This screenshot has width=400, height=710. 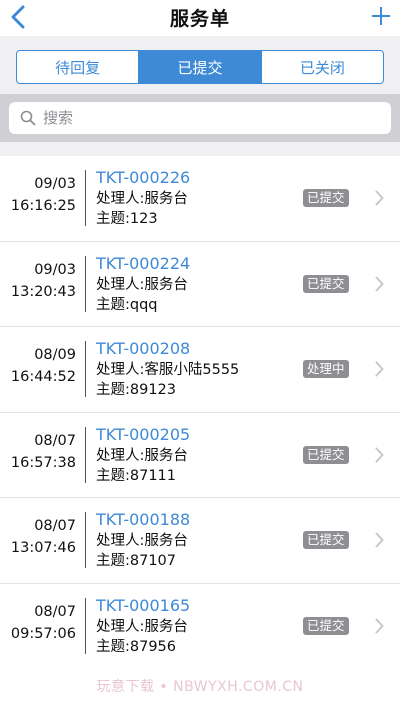 What do you see at coordinates (143, 348) in the screenshot?
I see `ticket-id: TKT-000208` at bounding box center [143, 348].